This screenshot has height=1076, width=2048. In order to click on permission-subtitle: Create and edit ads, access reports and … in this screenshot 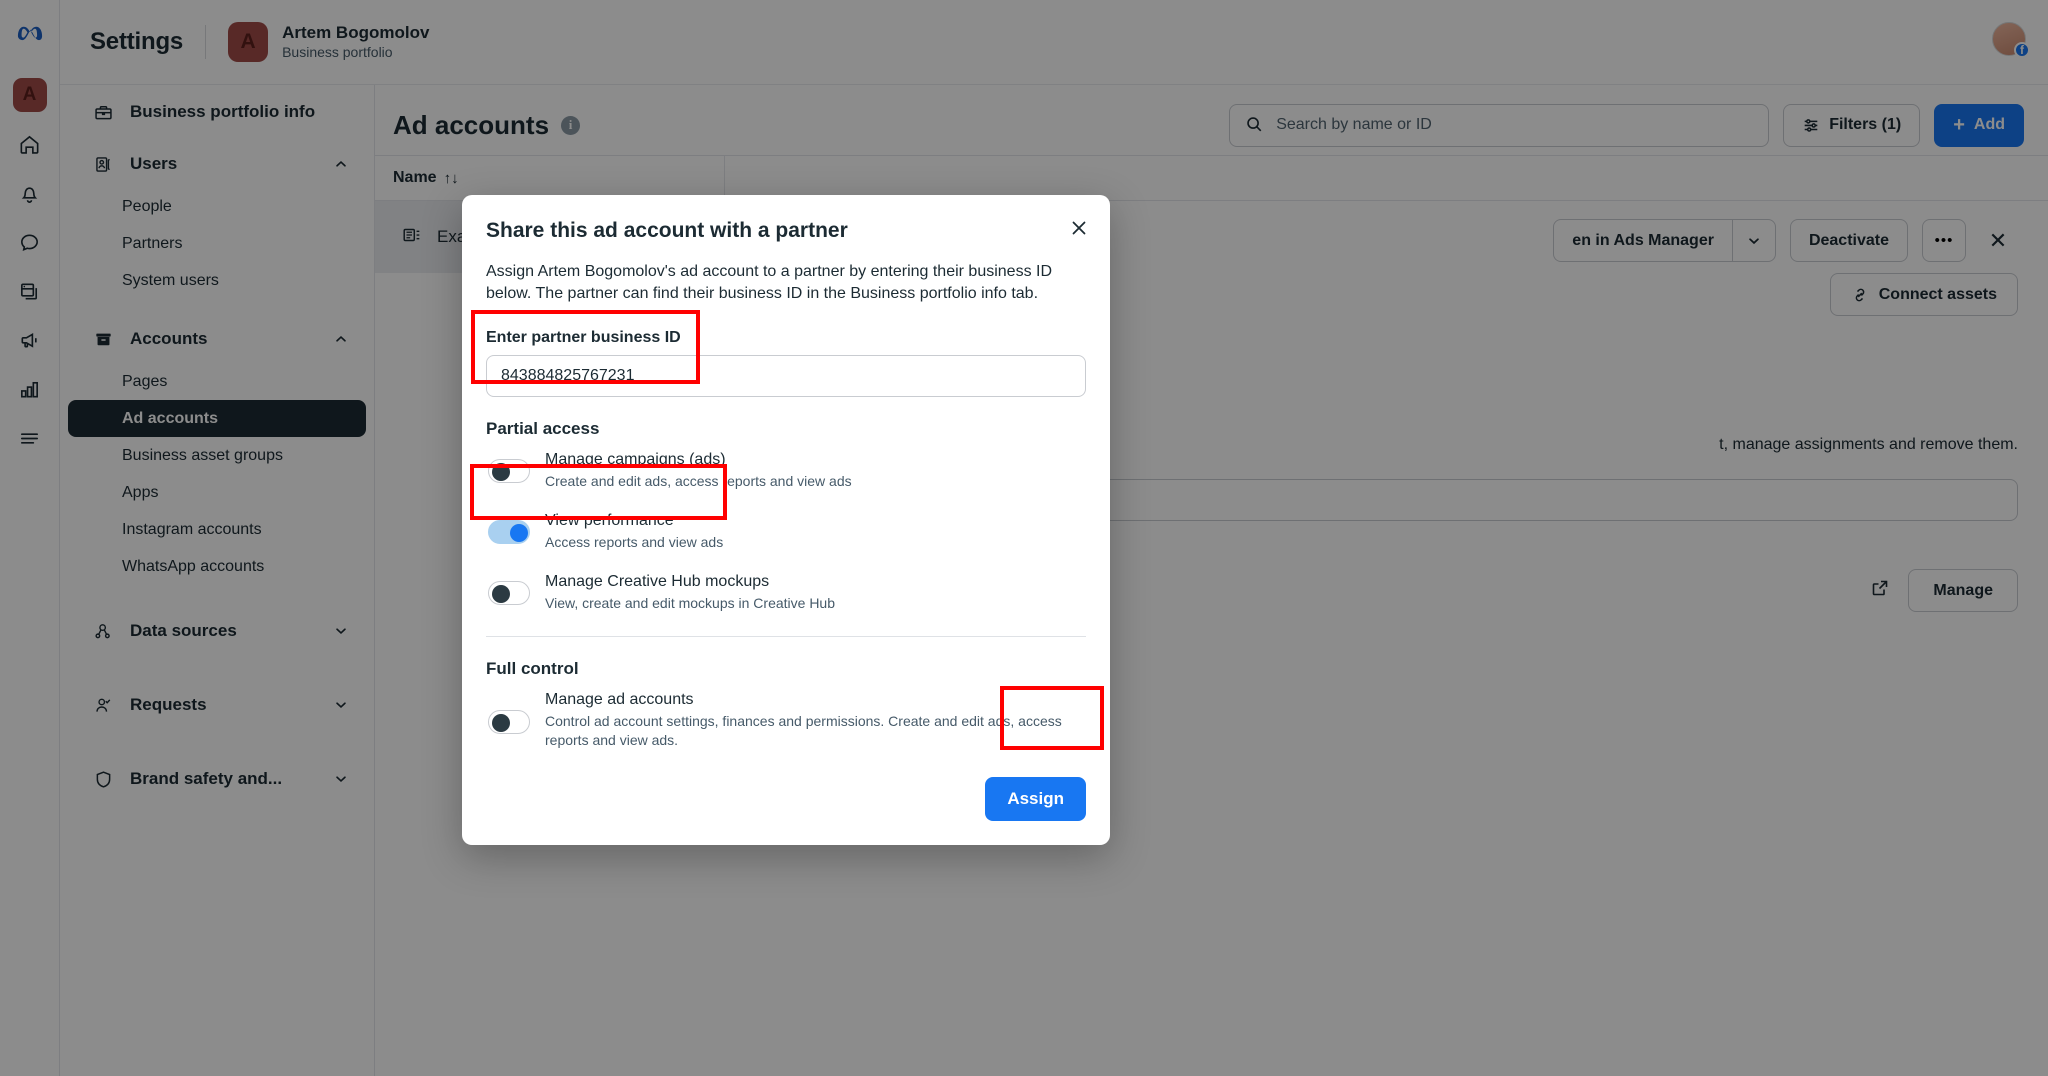, I will do `click(698, 481)`.